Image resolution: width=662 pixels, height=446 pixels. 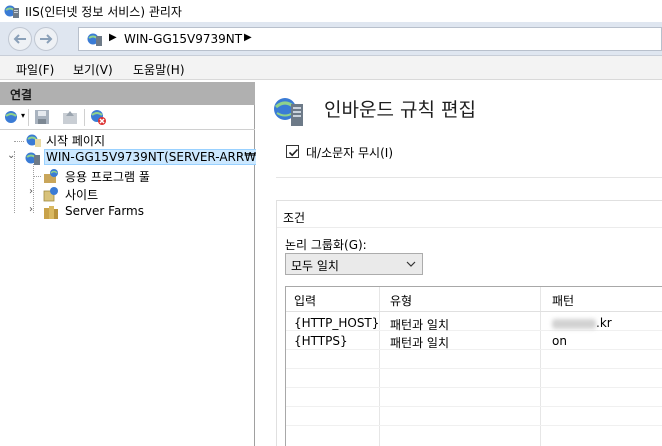 I want to click on tree-item-sites: › 사이트, so click(x=127, y=194).